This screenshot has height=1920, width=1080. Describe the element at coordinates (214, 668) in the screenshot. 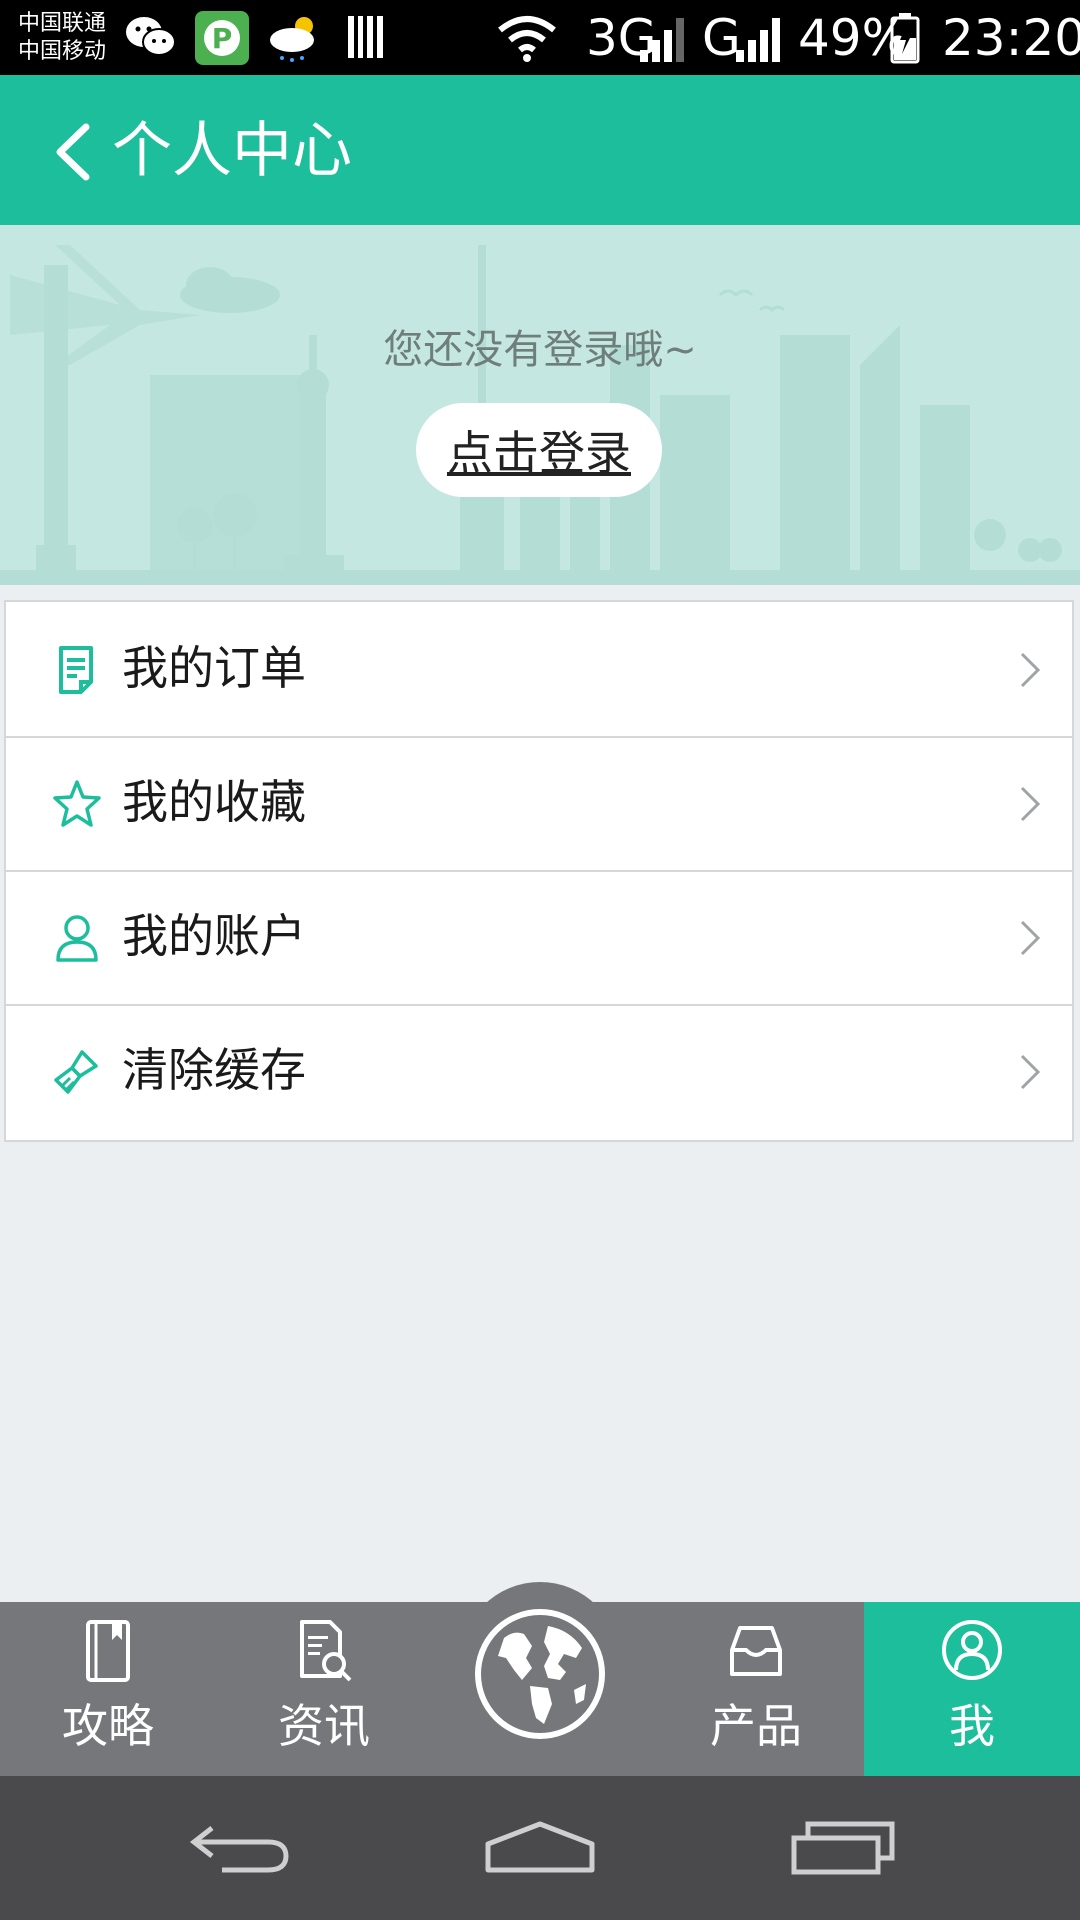

I see `menu-item-label: 我的订单` at that location.